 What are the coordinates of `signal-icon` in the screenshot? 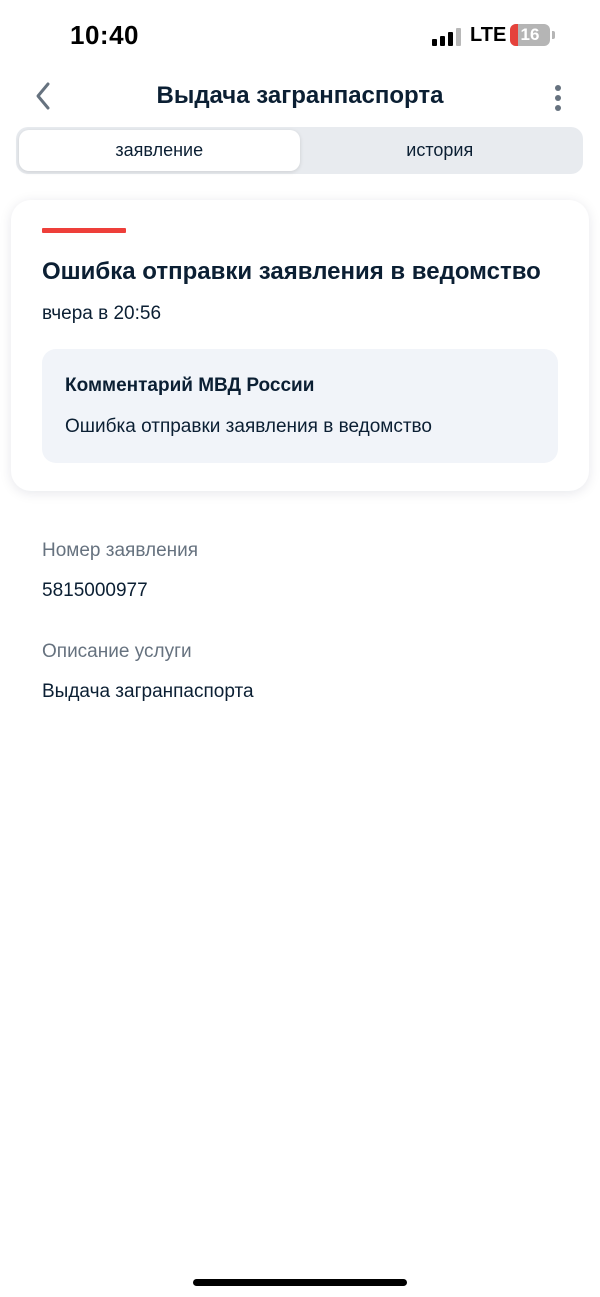 It's located at (447, 37).